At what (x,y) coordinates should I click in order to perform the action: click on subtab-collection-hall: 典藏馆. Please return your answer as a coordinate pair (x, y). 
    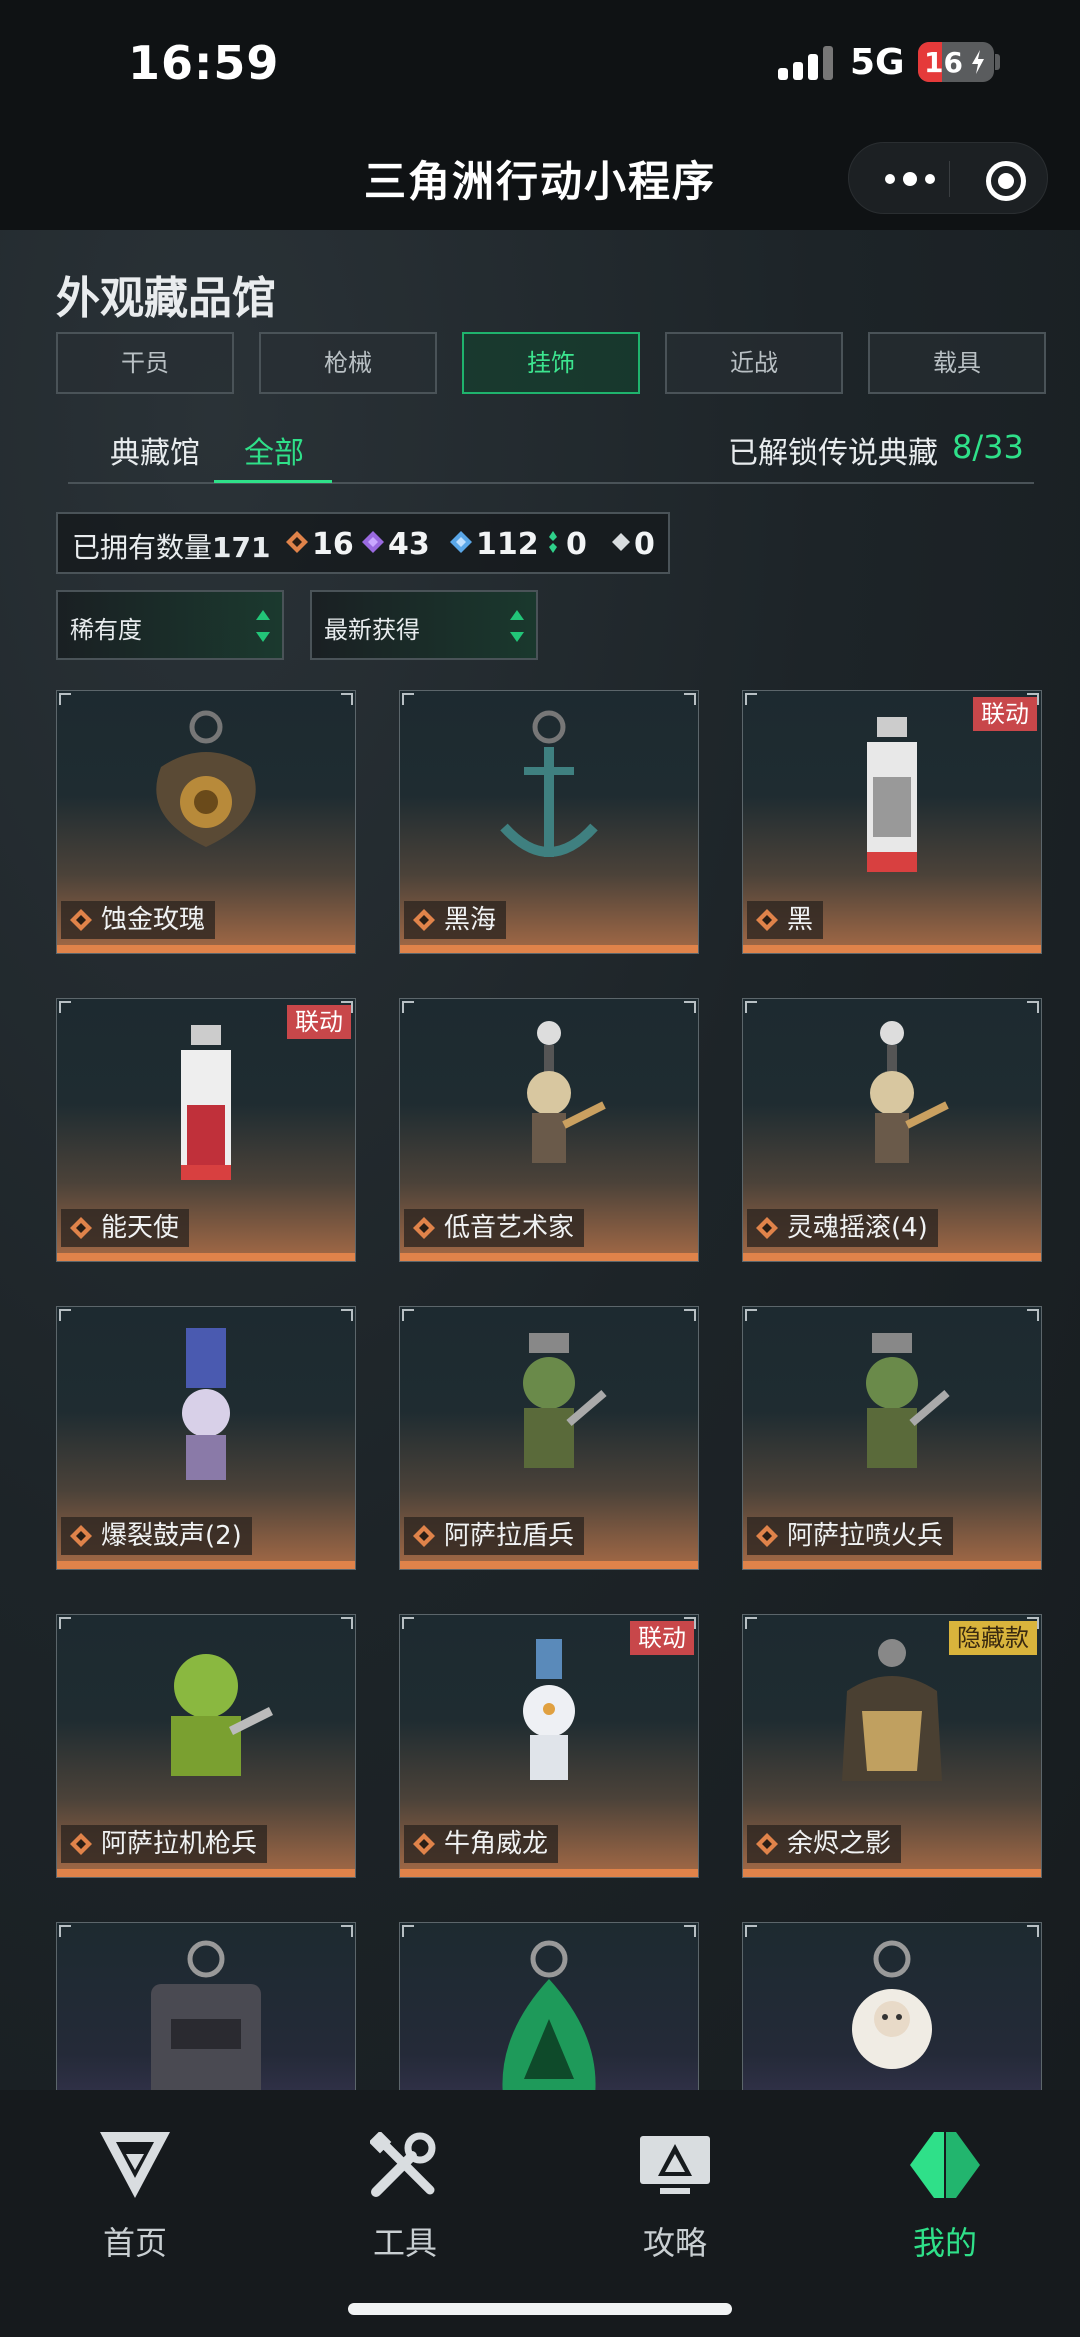
    Looking at the image, I should click on (155, 450).